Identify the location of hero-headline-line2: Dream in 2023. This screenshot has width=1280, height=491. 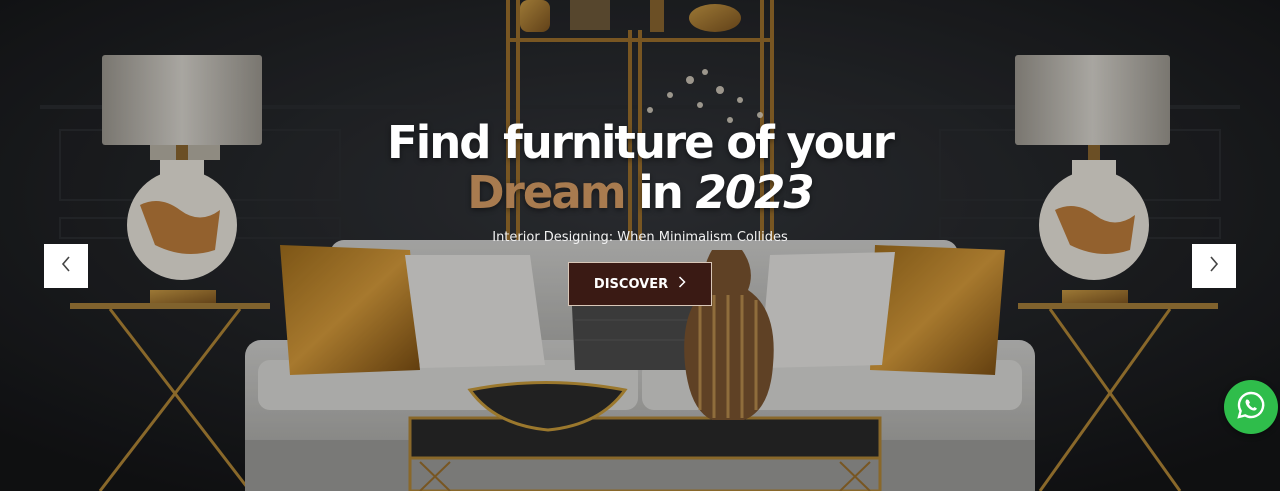
(640, 193).